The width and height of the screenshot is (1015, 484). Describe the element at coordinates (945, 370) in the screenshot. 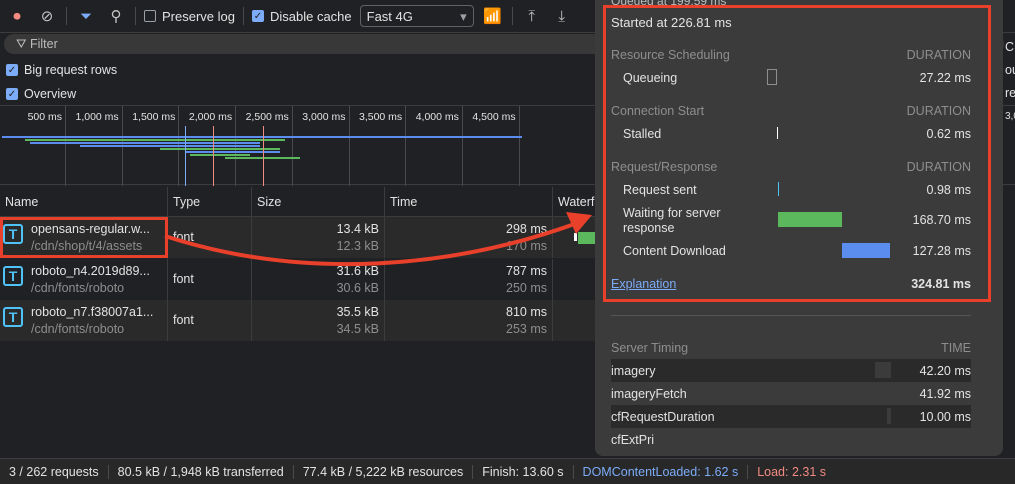

I see `server-timing-value: 42.20 ms` at that location.